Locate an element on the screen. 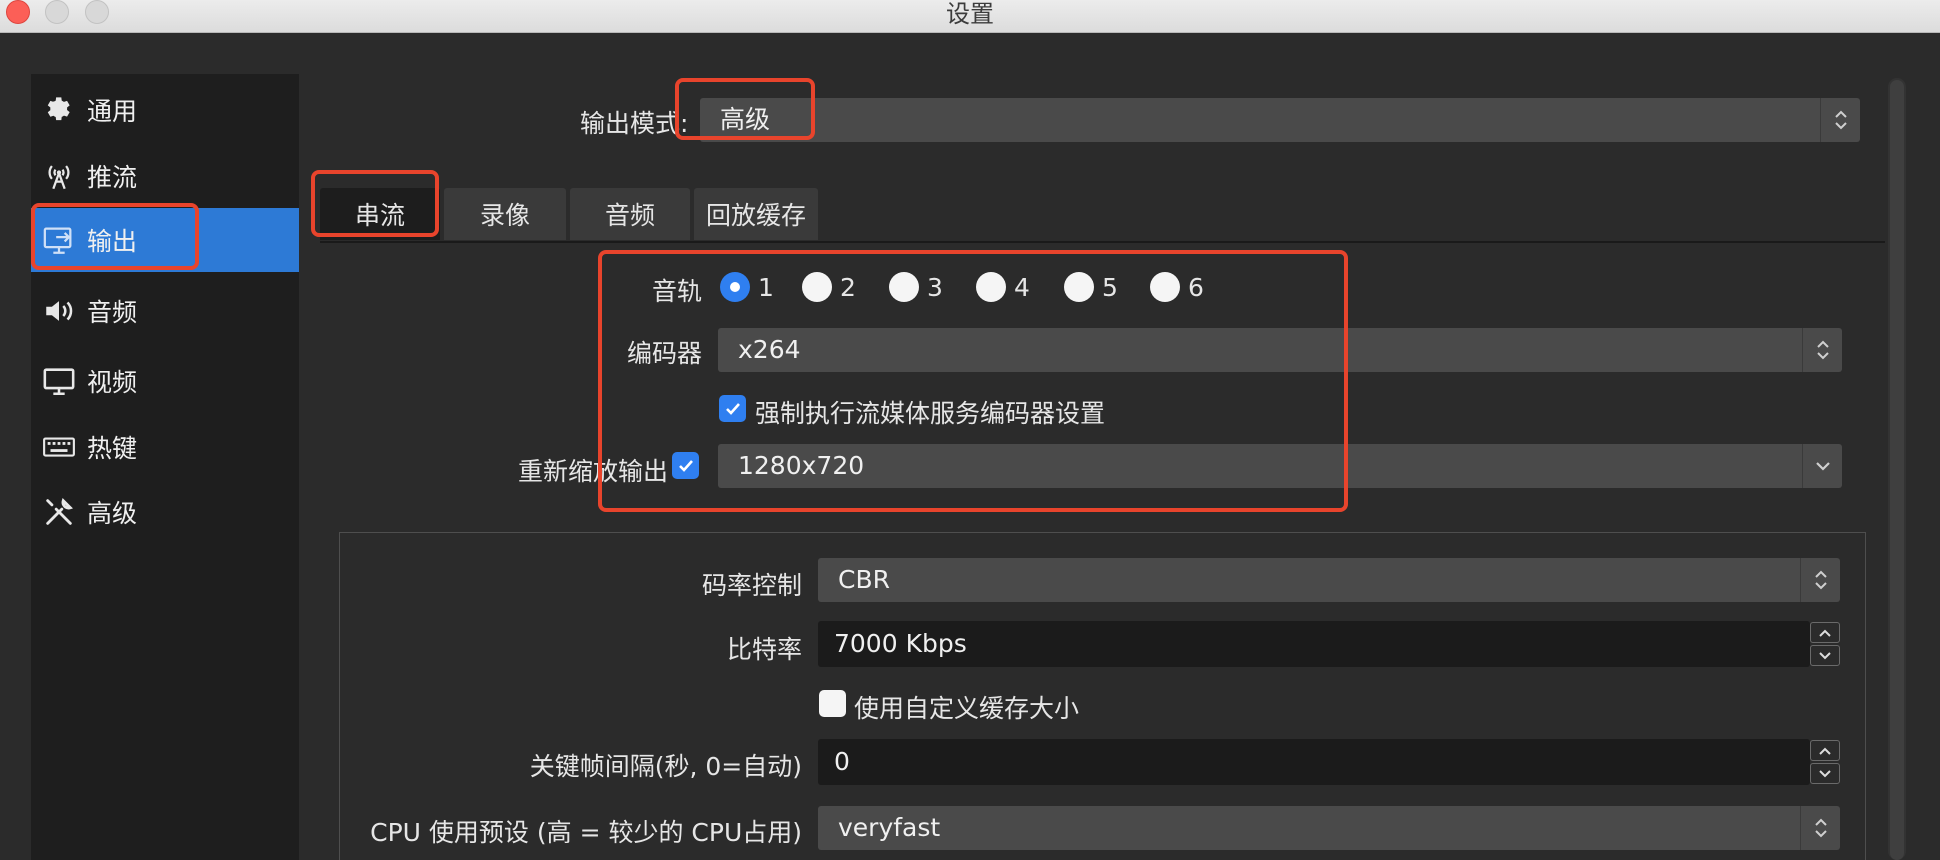  tab-audio: 音频 is located at coordinates (630, 214).